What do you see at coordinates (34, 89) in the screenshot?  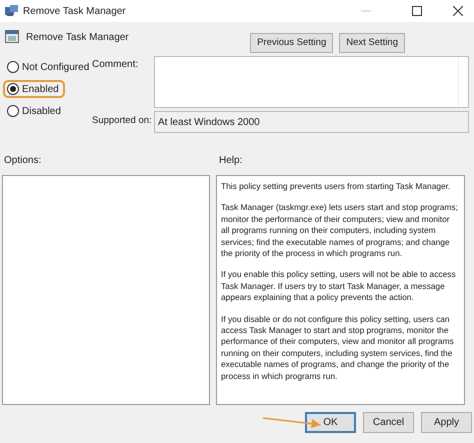 I see `radio-option: Enabled` at bounding box center [34, 89].